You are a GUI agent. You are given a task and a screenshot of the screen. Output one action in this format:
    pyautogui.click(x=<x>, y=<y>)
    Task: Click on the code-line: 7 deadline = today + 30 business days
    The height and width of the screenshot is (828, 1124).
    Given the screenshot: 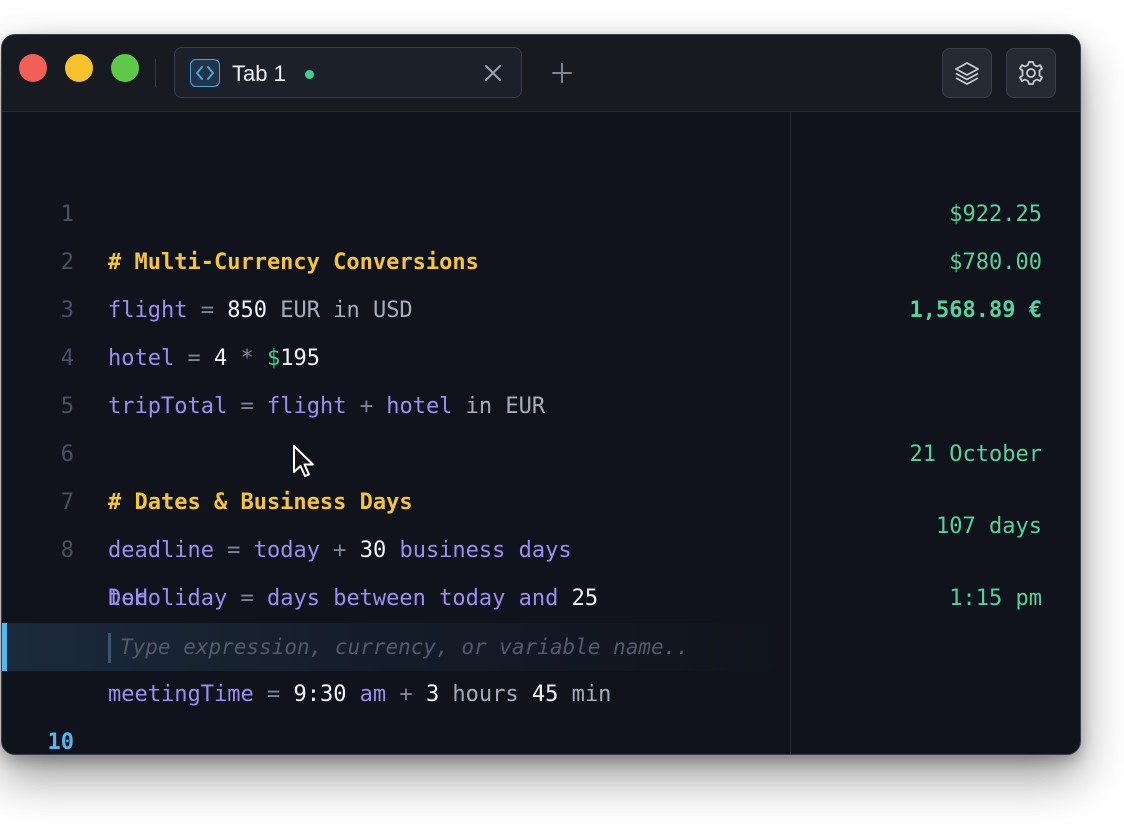 What is the action you would take?
    pyautogui.click(x=396, y=497)
    